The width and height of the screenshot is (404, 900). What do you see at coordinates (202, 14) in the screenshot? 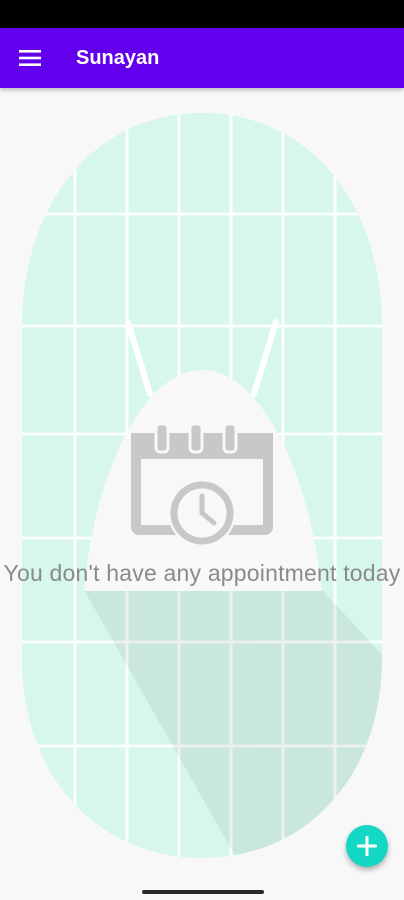
I see `status-bar` at bounding box center [202, 14].